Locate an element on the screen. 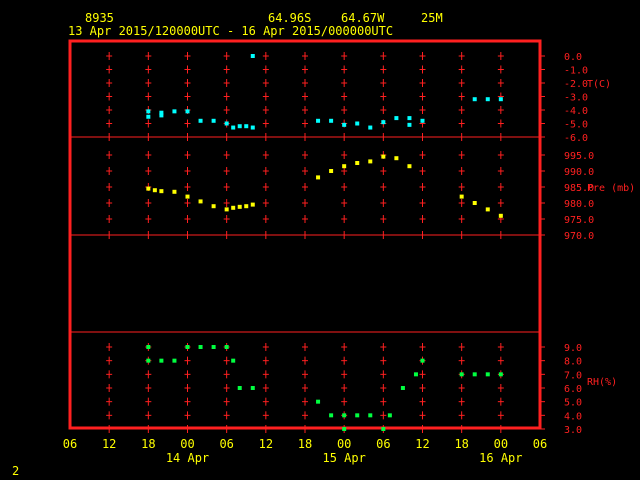 The height and width of the screenshot is (480, 640). panel-label: T(C) is located at coordinates (599, 84).